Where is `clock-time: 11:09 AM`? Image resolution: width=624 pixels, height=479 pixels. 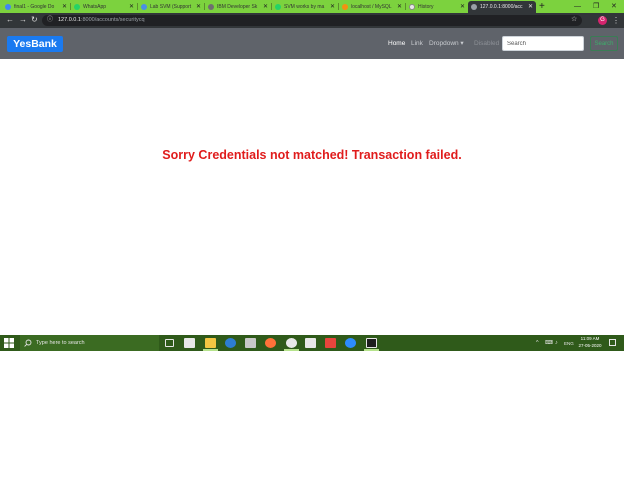 clock-time: 11:09 AM is located at coordinates (590, 339).